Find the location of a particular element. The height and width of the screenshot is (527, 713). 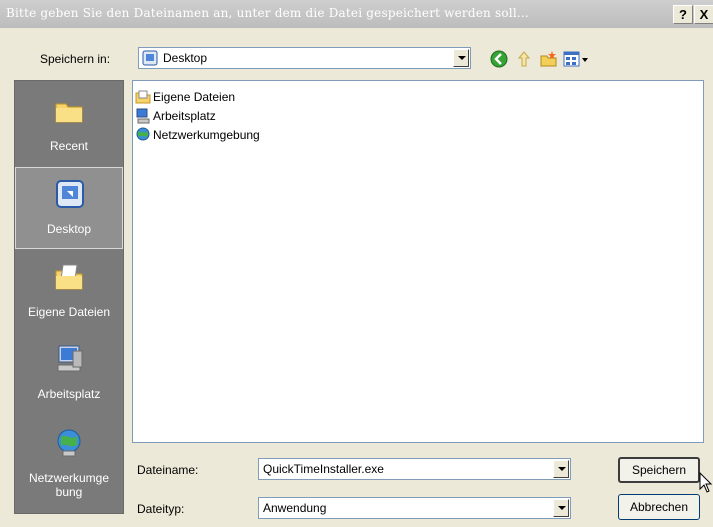

close-button: X is located at coordinates (703, 14).